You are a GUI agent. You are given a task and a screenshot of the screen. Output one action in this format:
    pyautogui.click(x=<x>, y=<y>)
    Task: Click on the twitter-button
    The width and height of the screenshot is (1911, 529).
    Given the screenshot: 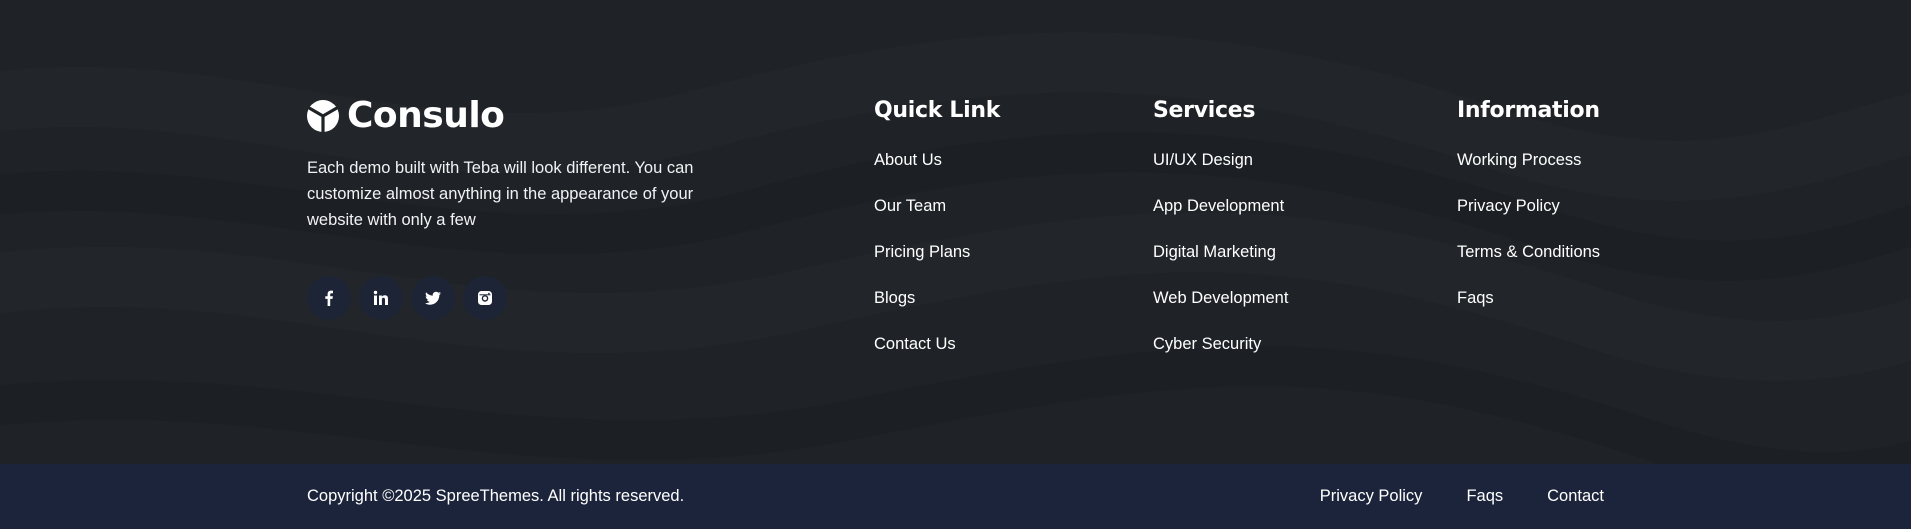 What is the action you would take?
    pyautogui.click(x=433, y=298)
    